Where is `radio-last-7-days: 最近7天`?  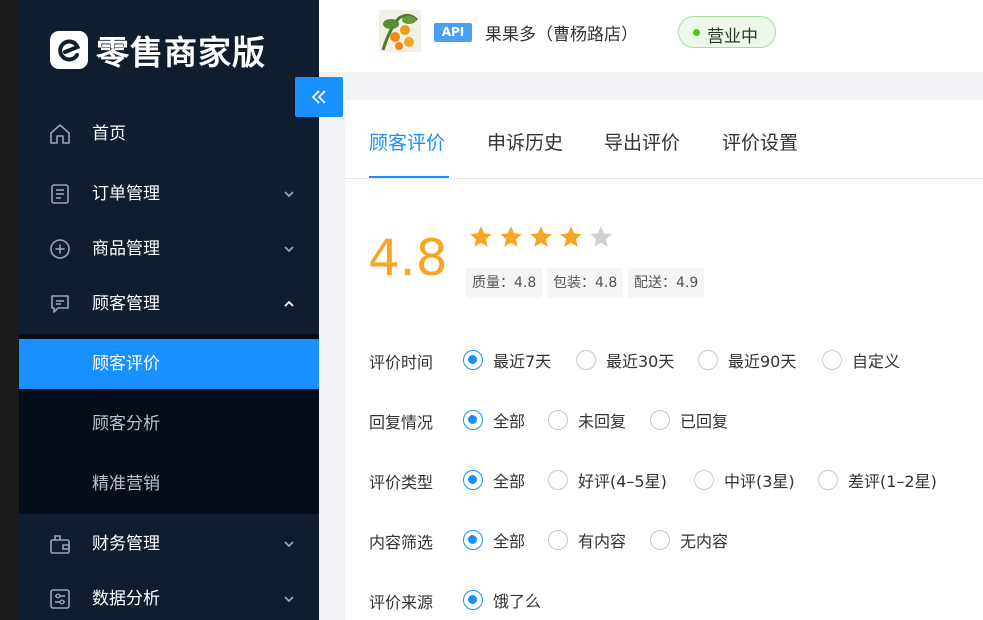
radio-last-7-days: 最近7天 is located at coordinates (507, 360).